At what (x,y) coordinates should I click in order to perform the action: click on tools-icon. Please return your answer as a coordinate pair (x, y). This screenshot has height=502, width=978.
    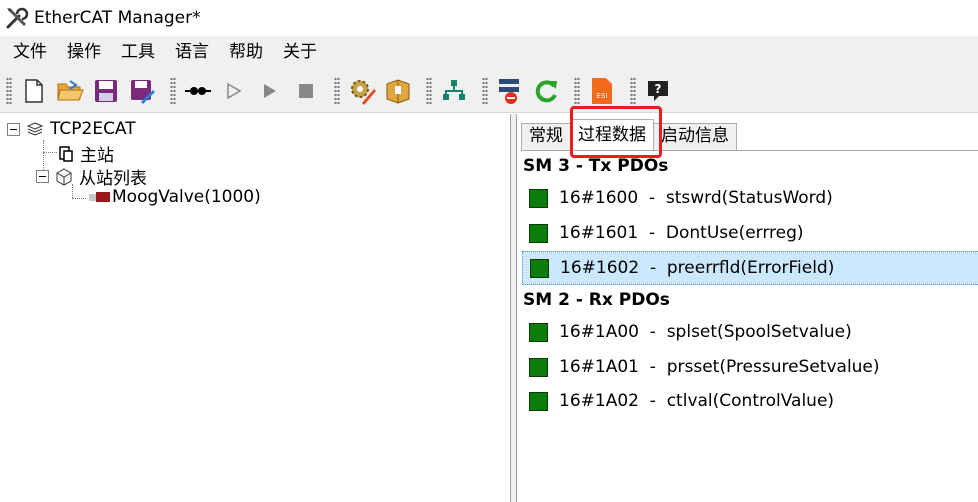
    Looking at the image, I should click on (17, 18).